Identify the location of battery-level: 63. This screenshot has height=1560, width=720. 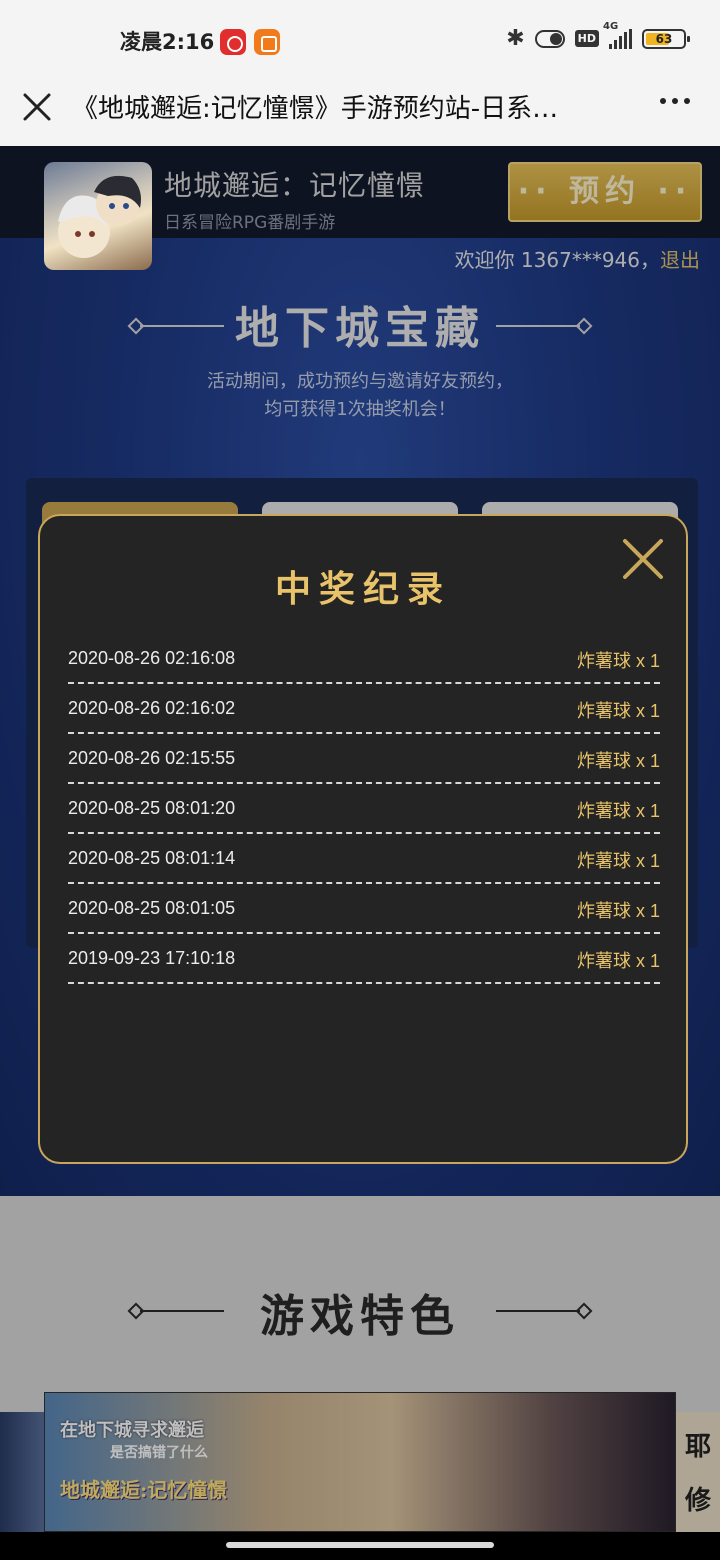
(664, 38).